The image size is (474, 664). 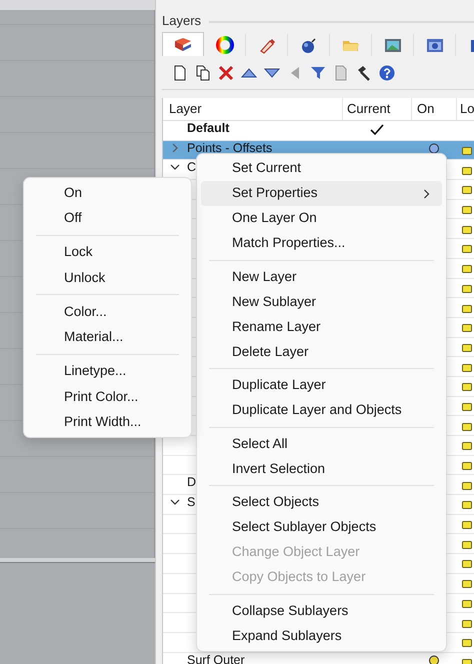 What do you see at coordinates (208, 128) in the screenshot?
I see `layer-name: Default` at bounding box center [208, 128].